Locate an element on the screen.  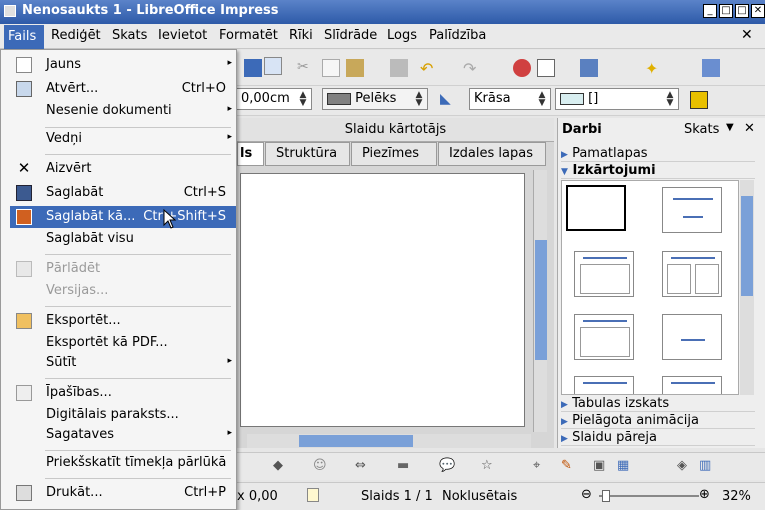
menu-item-send: Sūtīt ▸ is located at coordinates (123, 363).